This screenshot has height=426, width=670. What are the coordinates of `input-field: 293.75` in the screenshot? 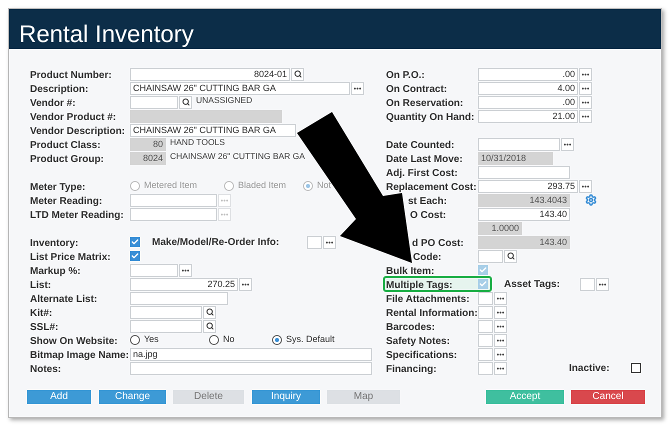 It's located at (528, 186).